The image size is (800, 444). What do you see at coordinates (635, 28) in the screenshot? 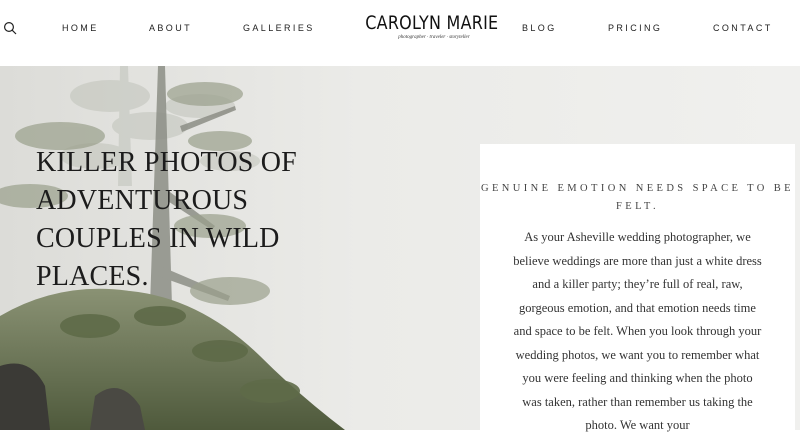
I see `nav-pricing: PRICING` at bounding box center [635, 28].